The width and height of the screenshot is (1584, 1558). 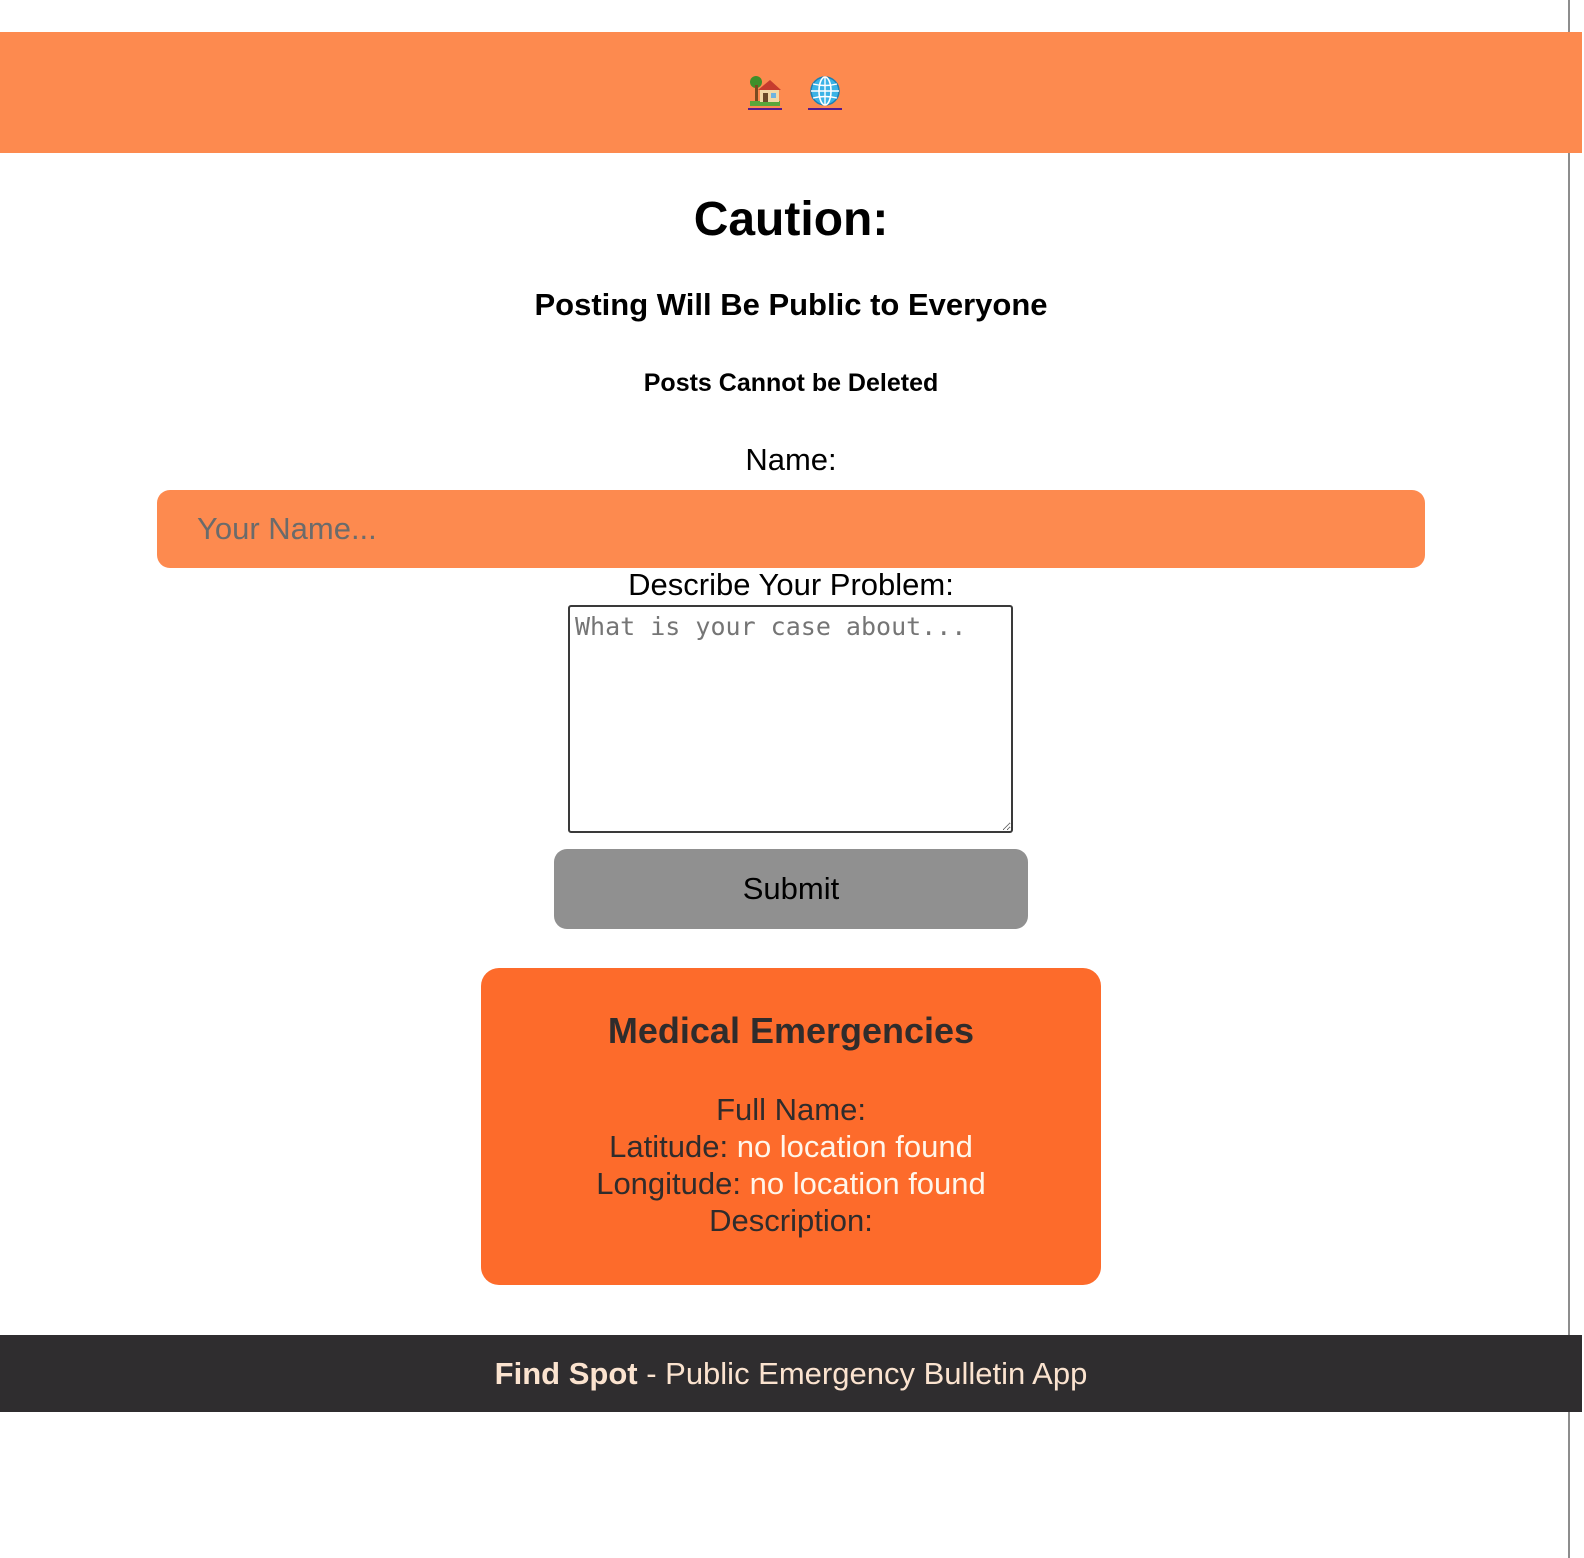 What do you see at coordinates (791, 92) in the screenshot?
I see `top-navbar` at bounding box center [791, 92].